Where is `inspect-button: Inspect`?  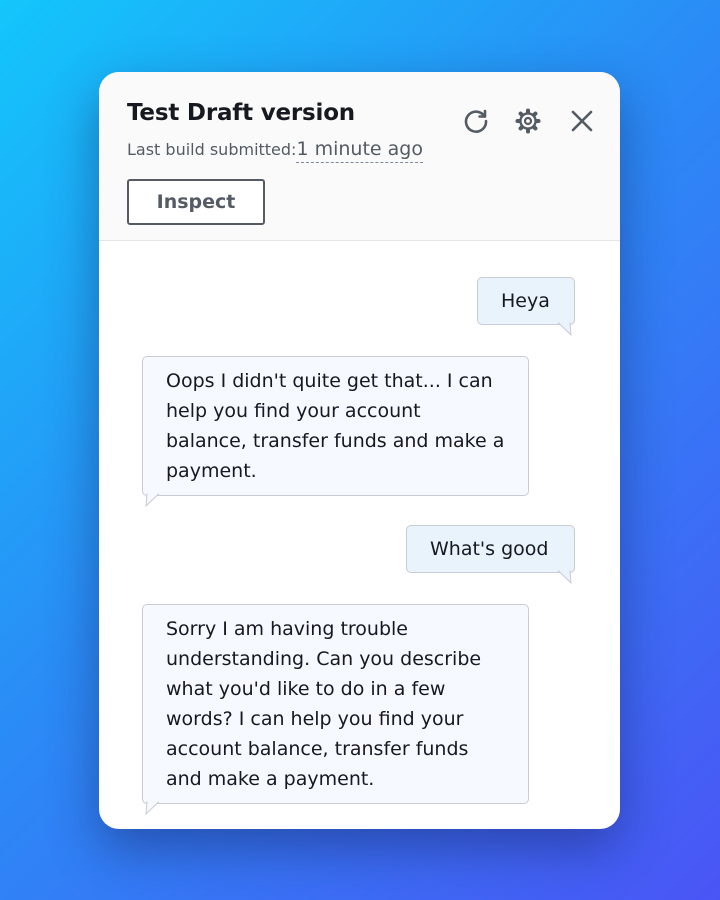 inspect-button: Inspect is located at coordinates (196, 202).